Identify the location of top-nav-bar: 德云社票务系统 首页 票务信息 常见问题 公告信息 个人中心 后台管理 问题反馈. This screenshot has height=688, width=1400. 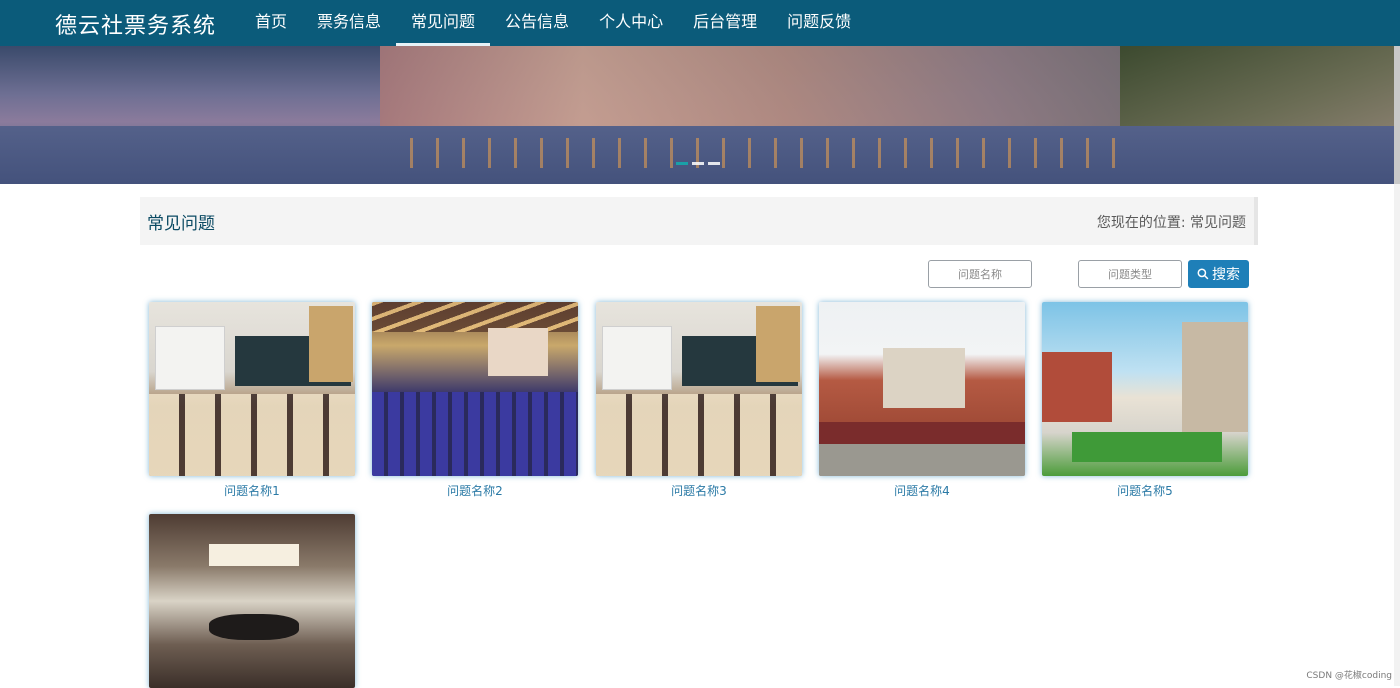
(700, 23).